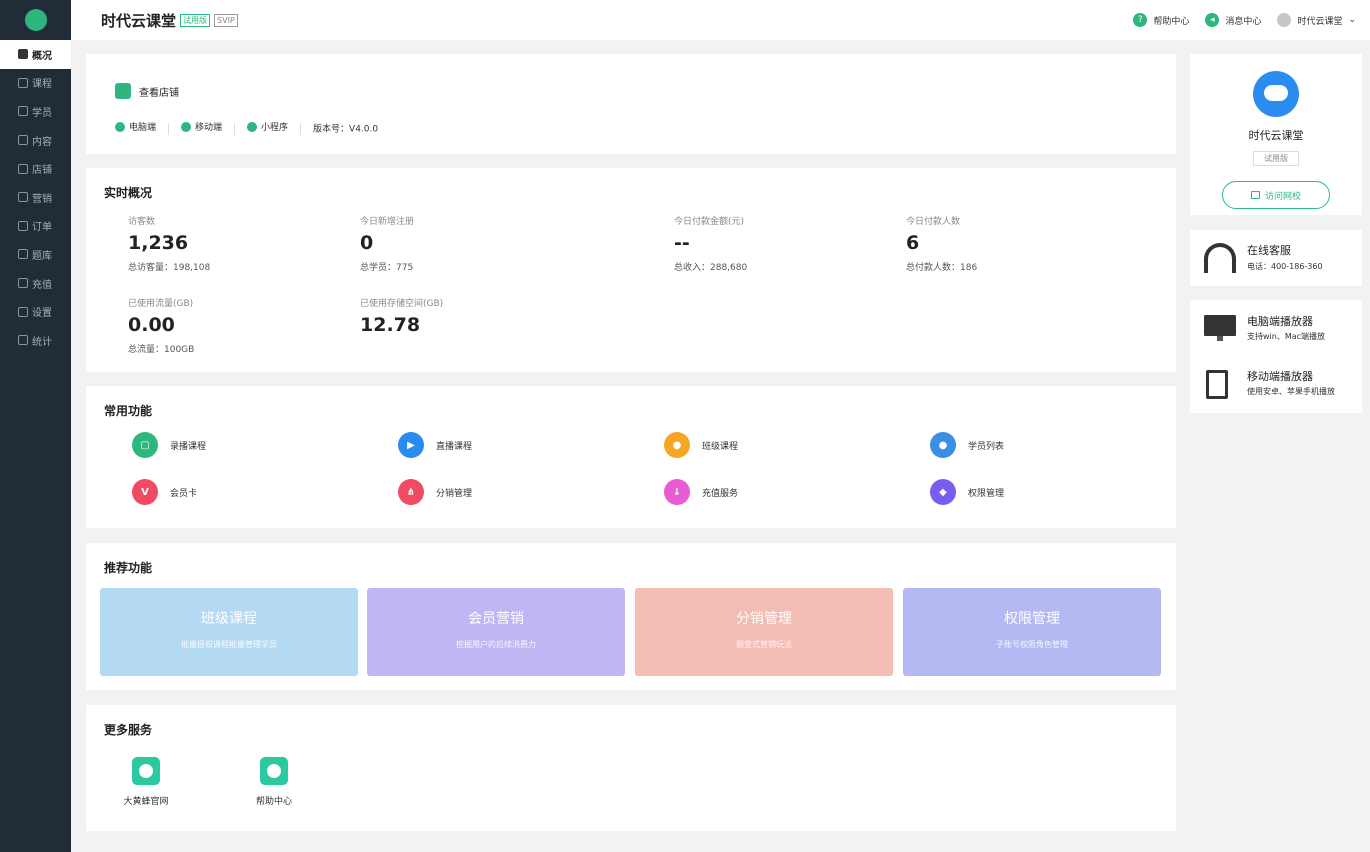 This screenshot has width=1370, height=852. I want to click on student-icon, so click(23, 111).